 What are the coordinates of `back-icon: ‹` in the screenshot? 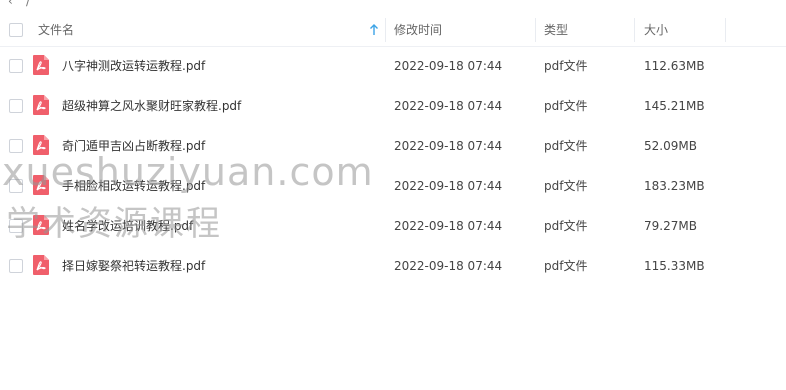 It's located at (10, 4).